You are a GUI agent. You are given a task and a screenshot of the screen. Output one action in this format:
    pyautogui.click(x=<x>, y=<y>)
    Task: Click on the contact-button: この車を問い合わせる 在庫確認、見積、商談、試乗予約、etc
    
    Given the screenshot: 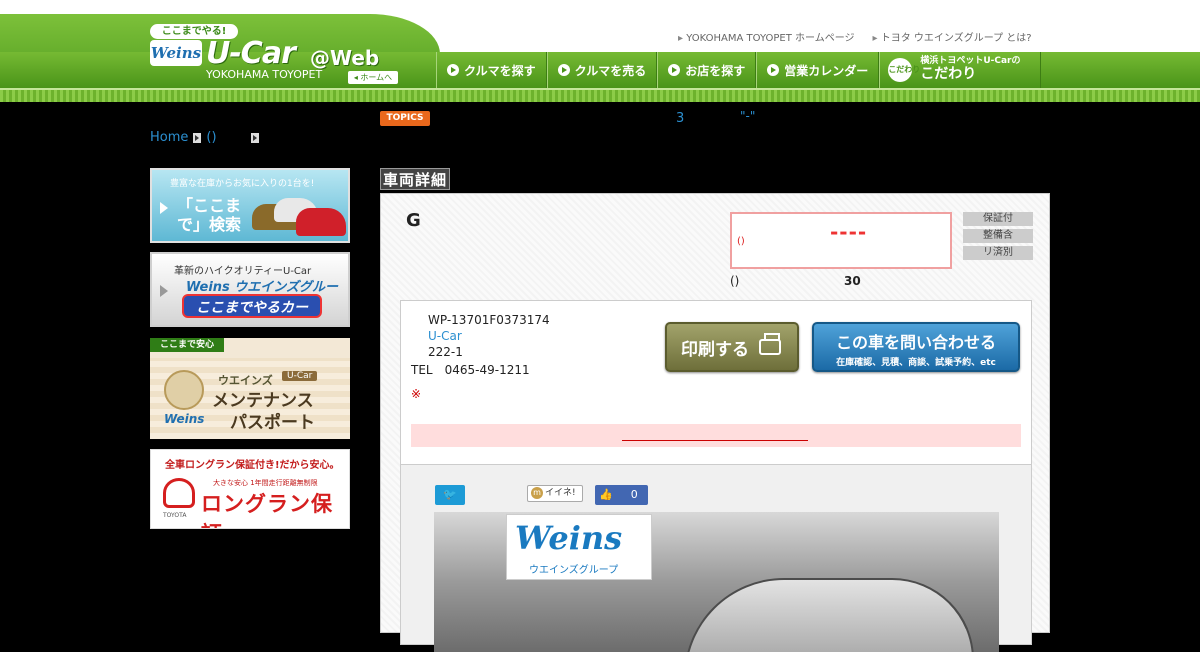 What is the action you would take?
    pyautogui.click(x=916, y=347)
    